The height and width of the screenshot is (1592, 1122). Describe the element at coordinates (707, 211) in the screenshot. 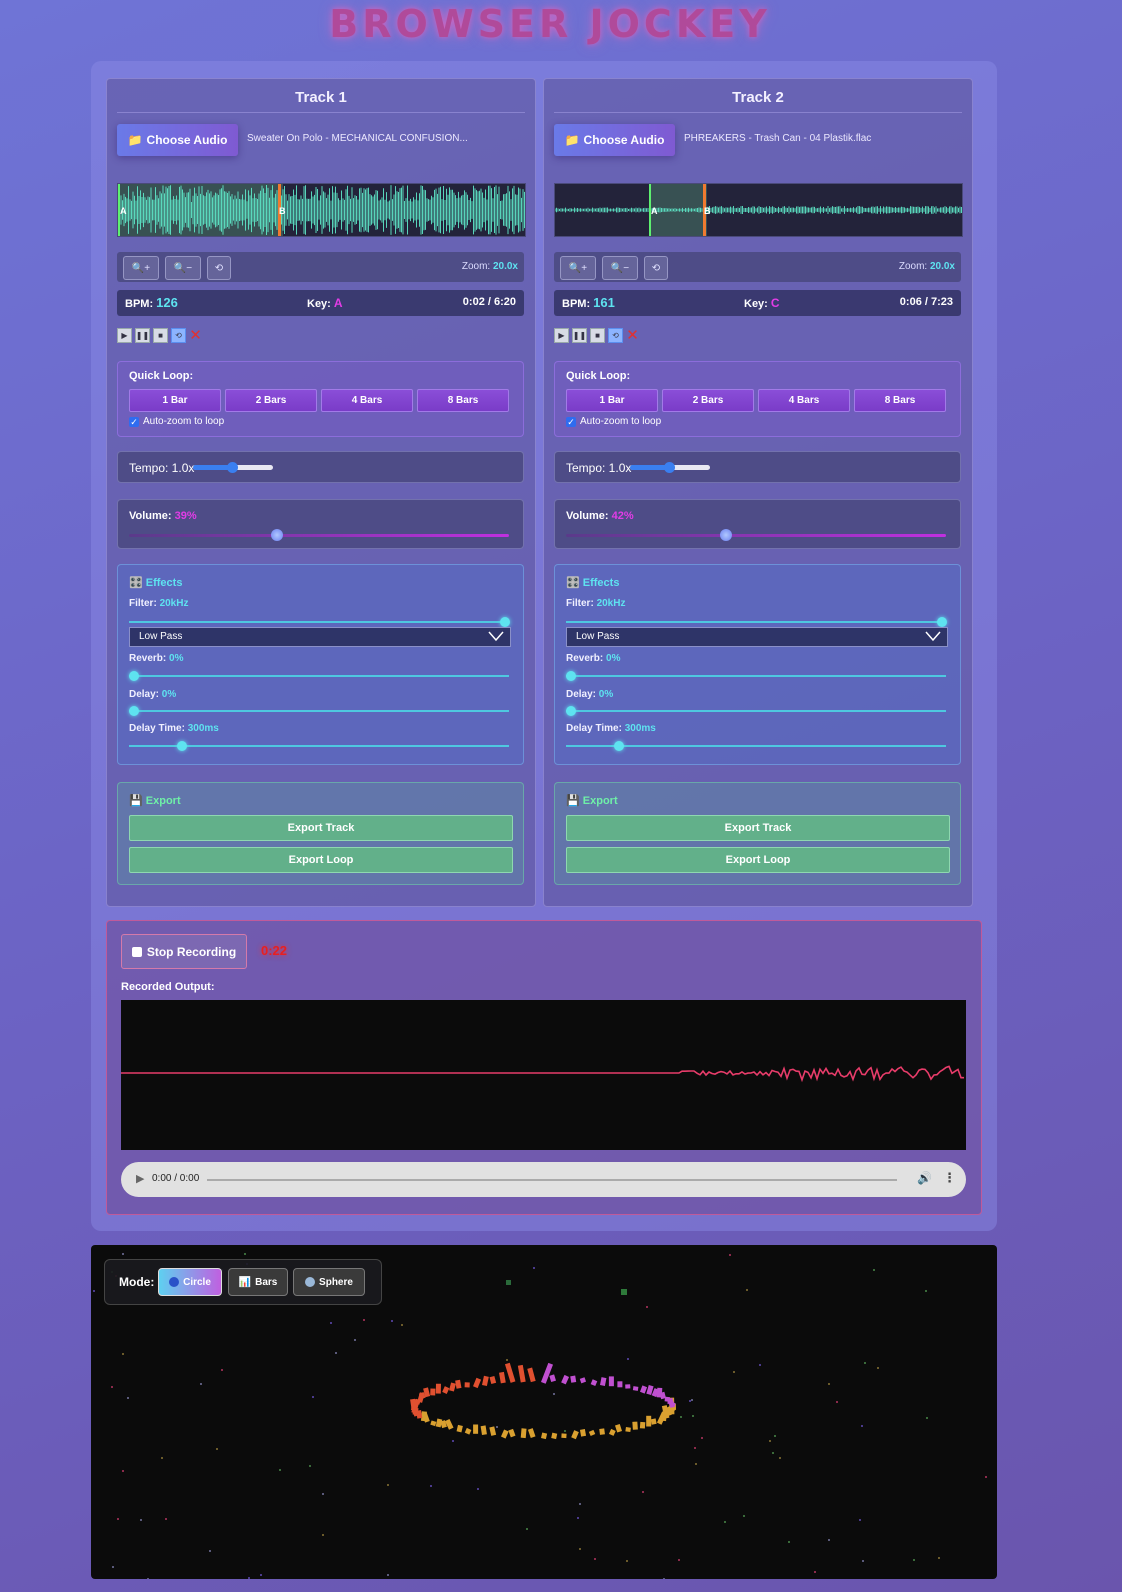

I see `marker-b-label: B` at that location.